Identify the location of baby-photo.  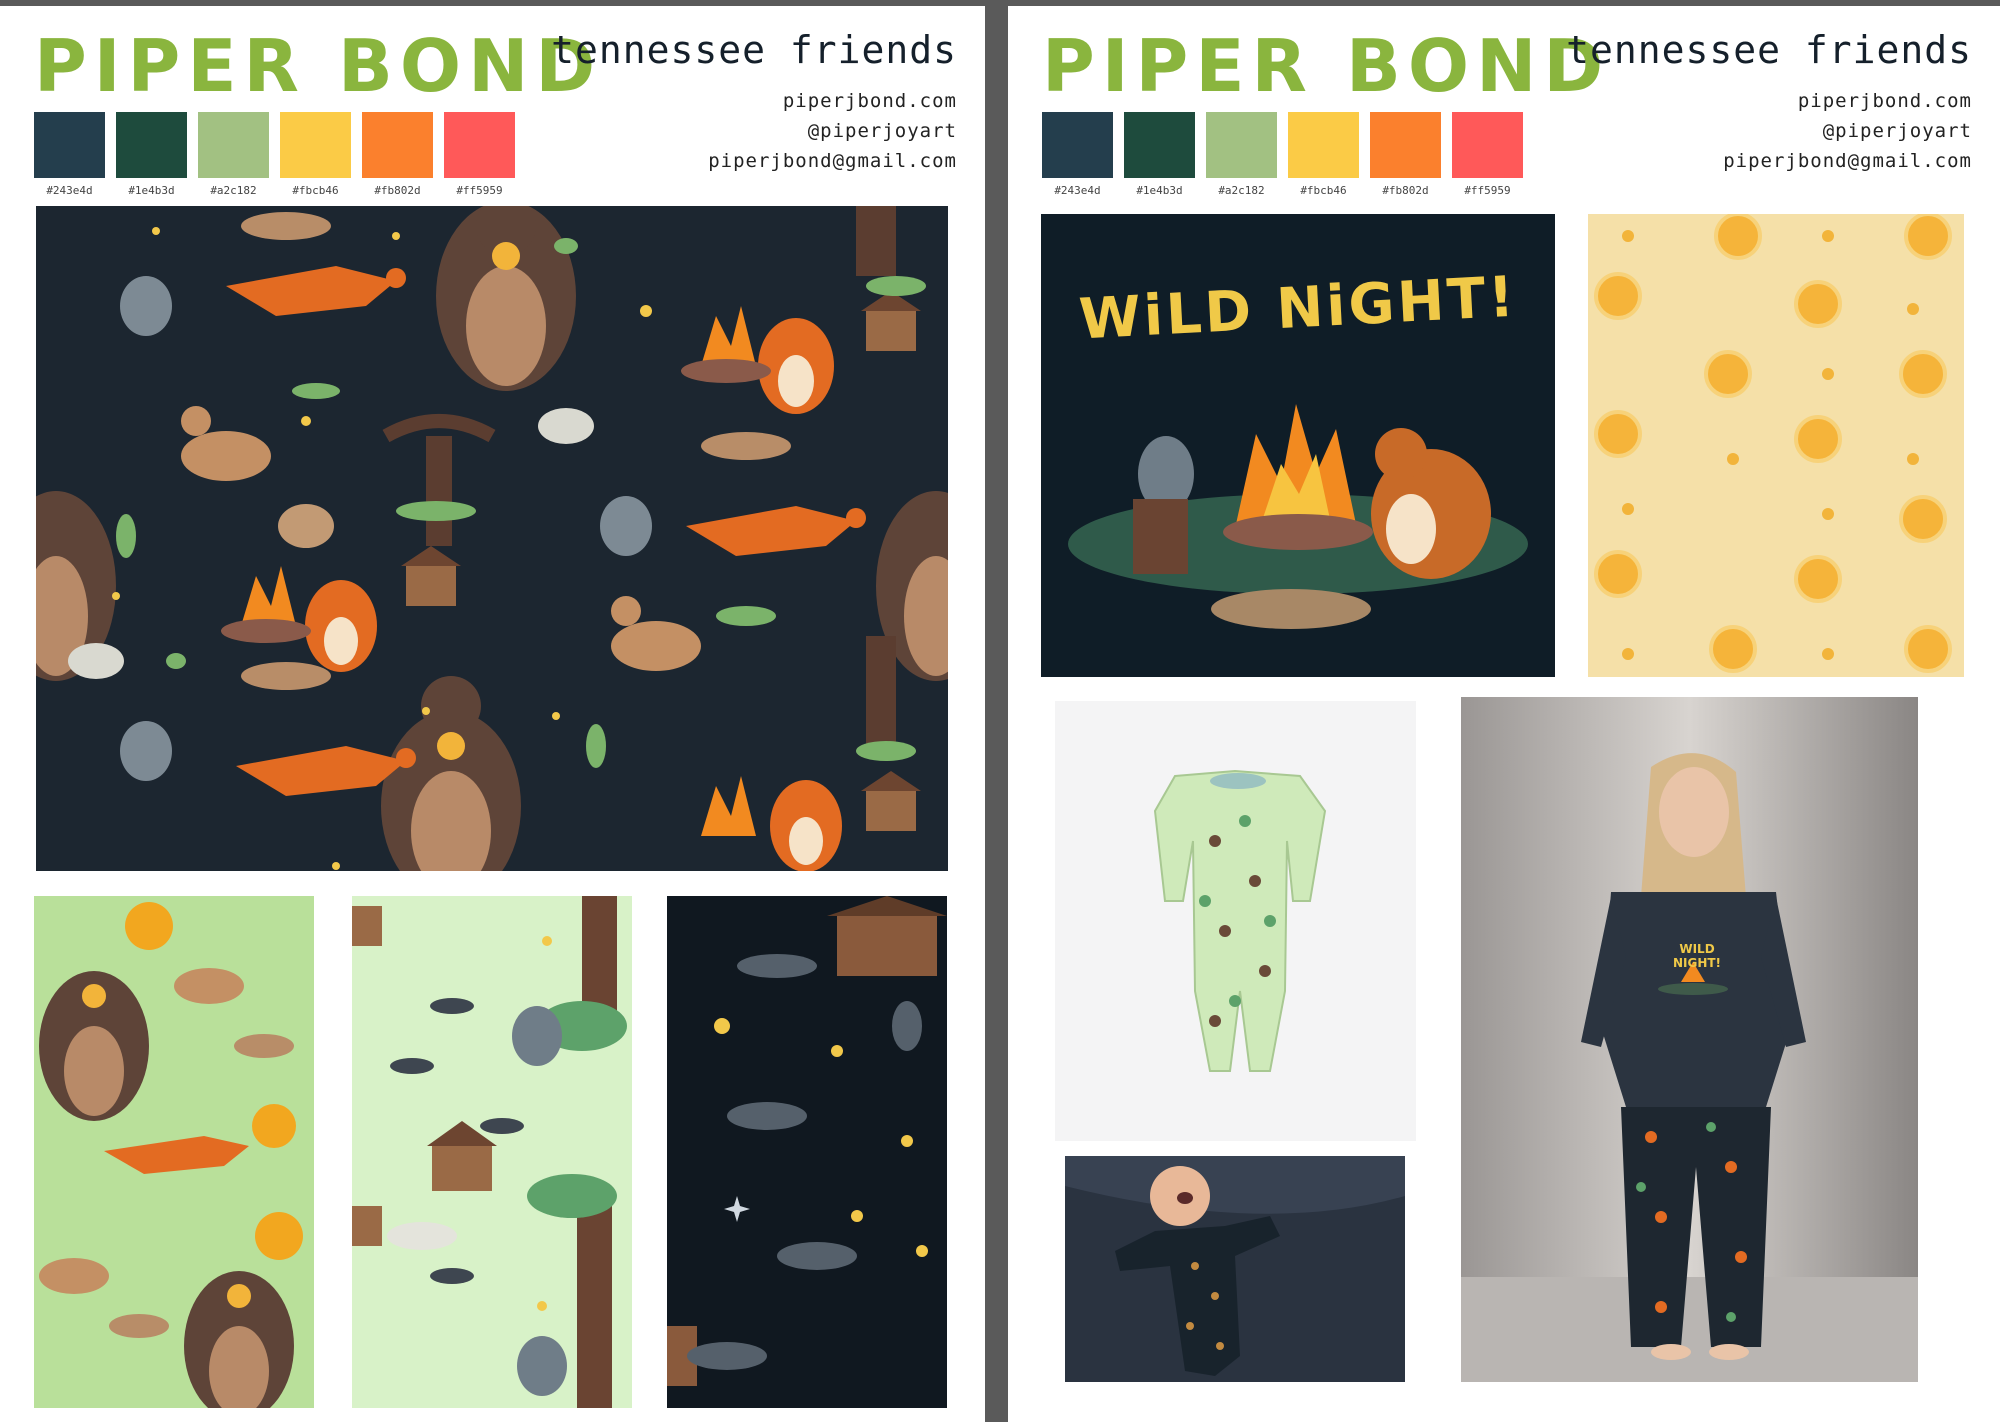
(1235, 1269).